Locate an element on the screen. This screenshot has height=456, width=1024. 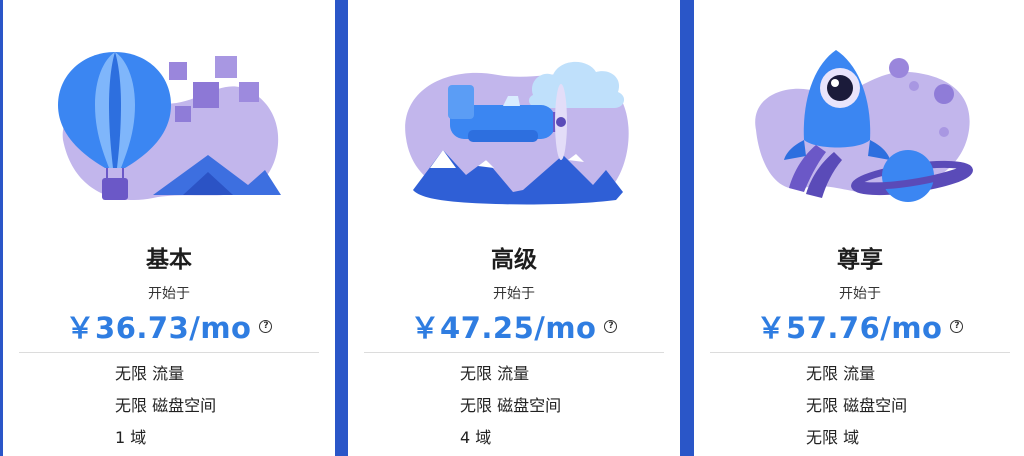
price-row: ￥57.76/mo? is located at coordinates (859, 326).